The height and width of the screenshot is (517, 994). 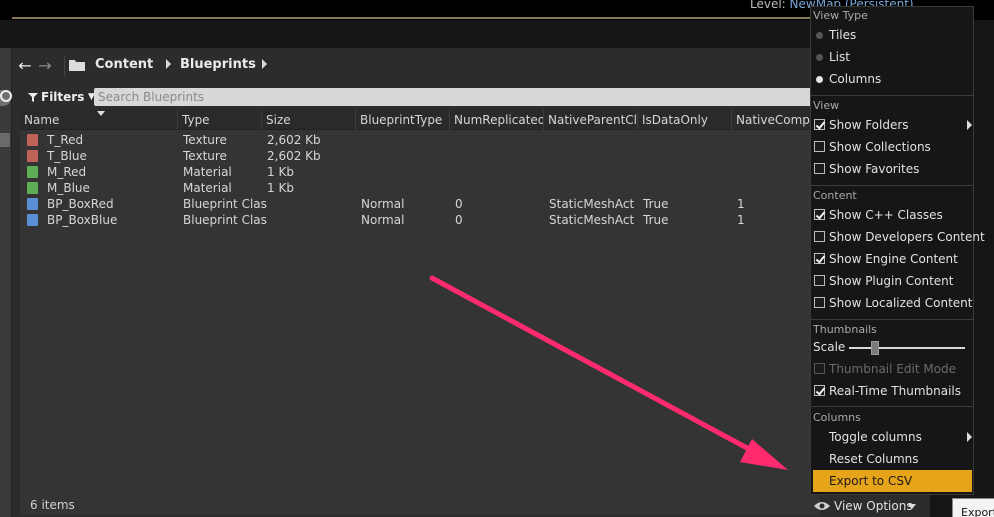 What do you see at coordinates (892, 369) in the screenshot?
I see `menu-item-thumbnail-edit-mode: Thumbnail Edit Mode` at bounding box center [892, 369].